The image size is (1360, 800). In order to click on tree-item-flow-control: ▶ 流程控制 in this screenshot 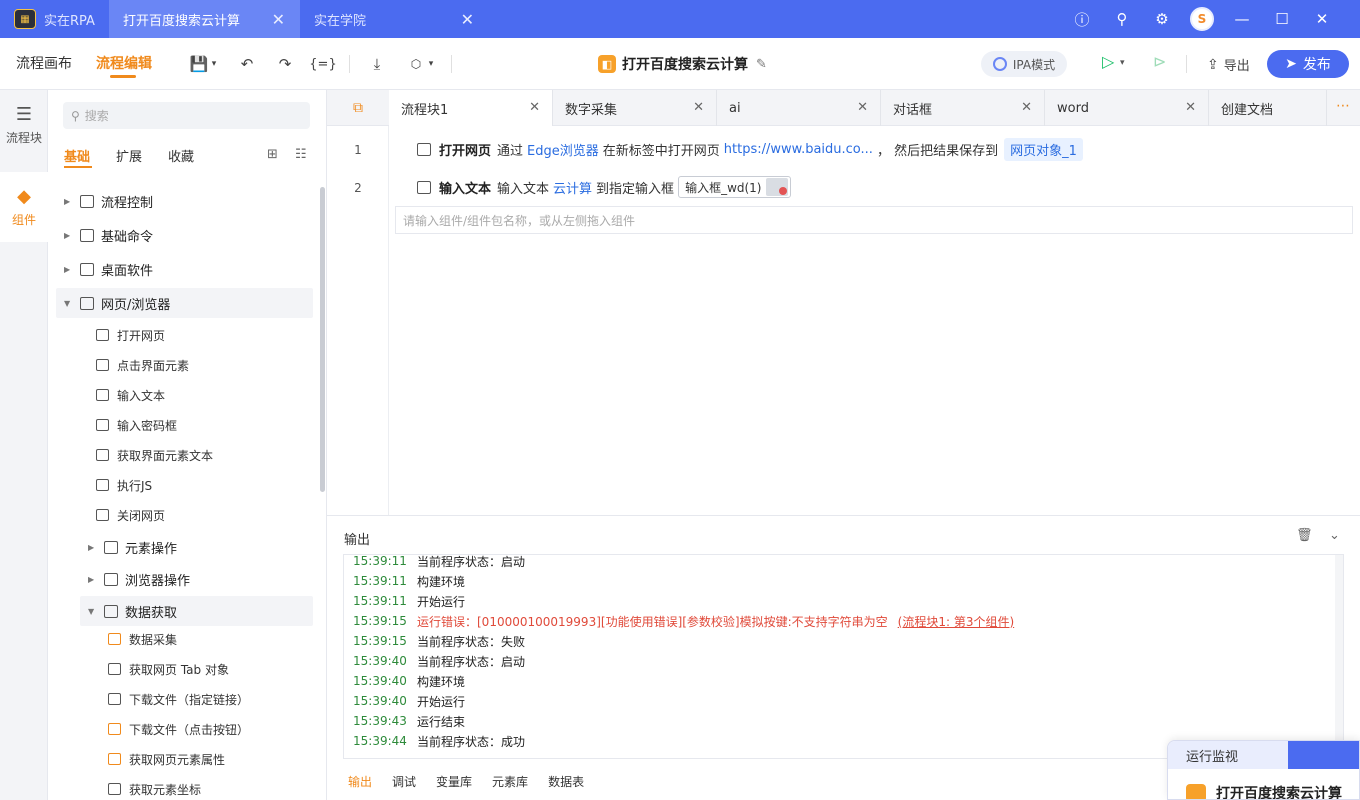, I will do `click(184, 201)`.